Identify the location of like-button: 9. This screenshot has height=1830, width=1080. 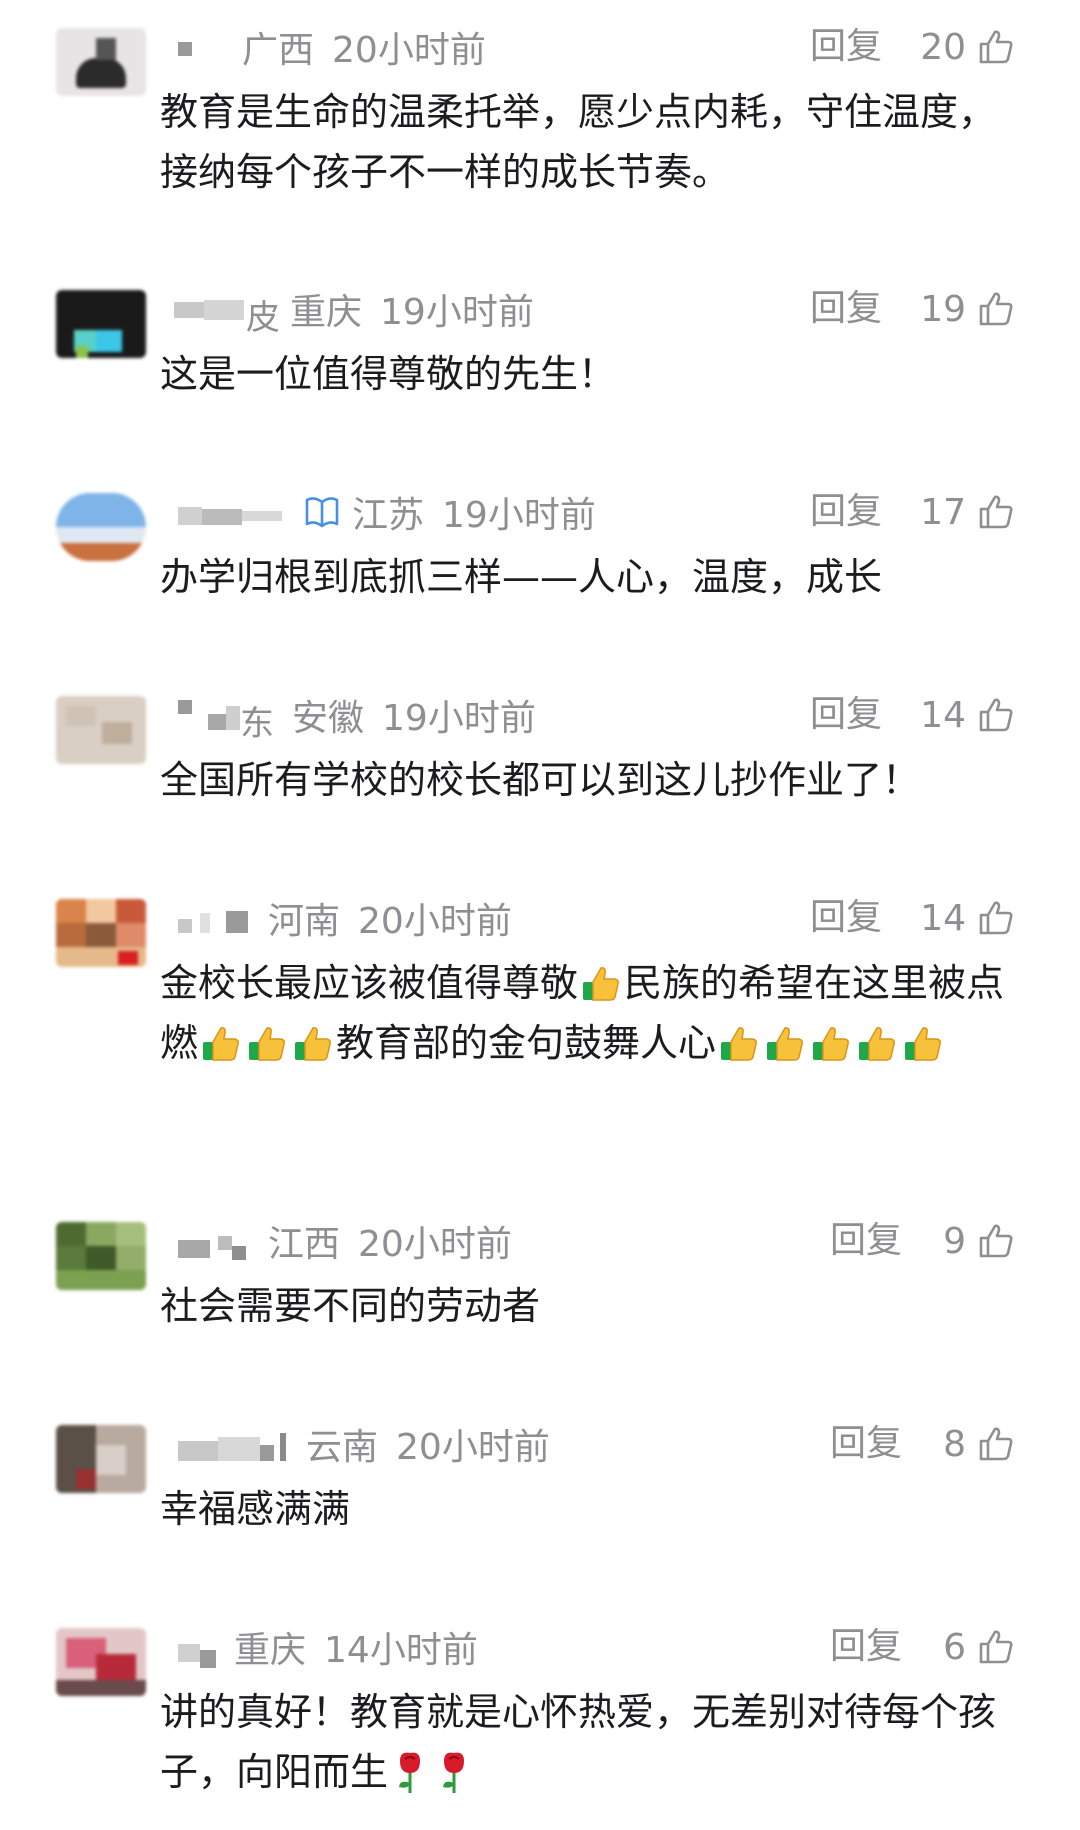
(979, 1241).